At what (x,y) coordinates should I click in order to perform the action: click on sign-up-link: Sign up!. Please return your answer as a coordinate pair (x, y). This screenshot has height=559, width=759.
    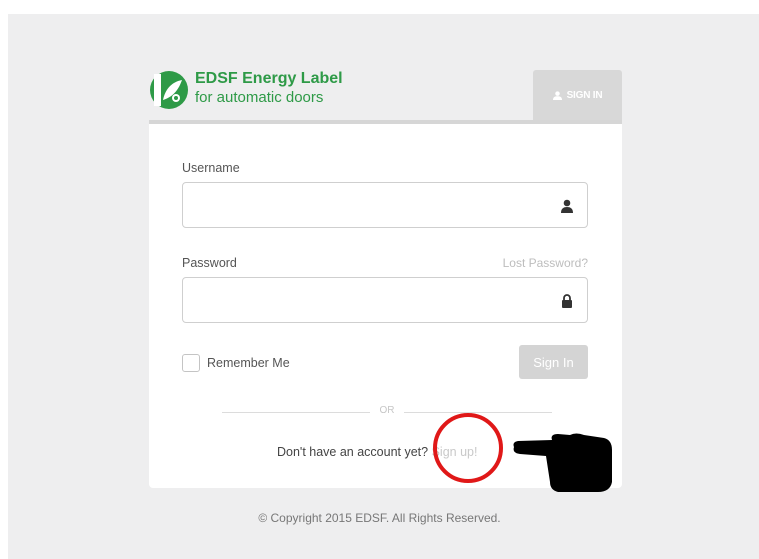
    Looking at the image, I should click on (455, 452).